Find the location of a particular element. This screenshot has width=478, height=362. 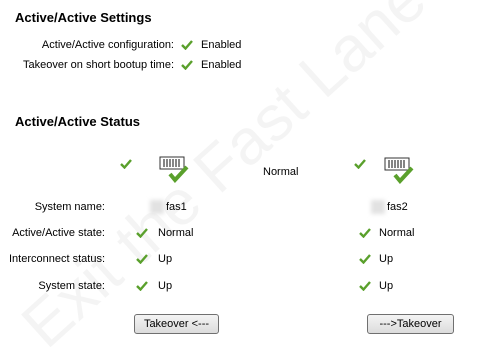

node1-system-name: fas1 is located at coordinates (176, 207).